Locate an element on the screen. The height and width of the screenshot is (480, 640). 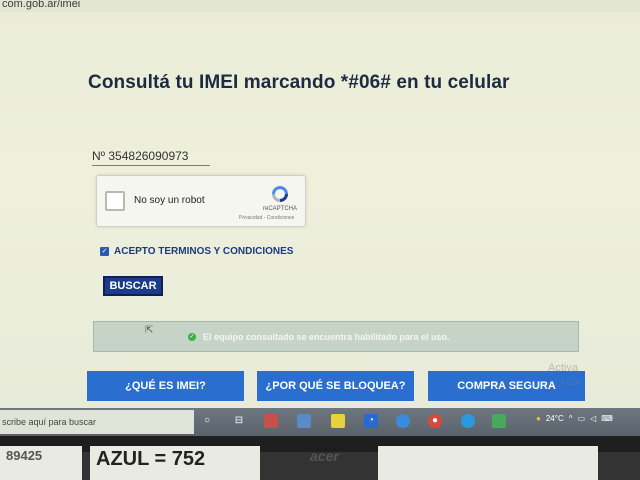
note-center-text: AZUL = 752 is located at coordinates (151, 459).